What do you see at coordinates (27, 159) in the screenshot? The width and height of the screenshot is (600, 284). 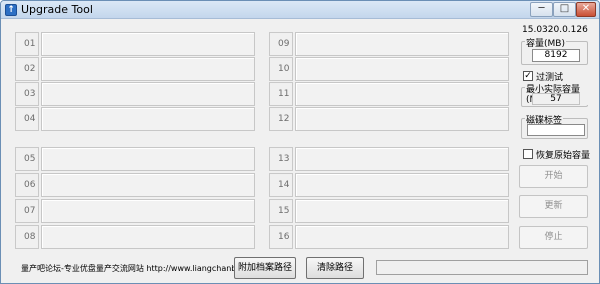 I see `port-05-number: 05` at bounding box center [27, 159].